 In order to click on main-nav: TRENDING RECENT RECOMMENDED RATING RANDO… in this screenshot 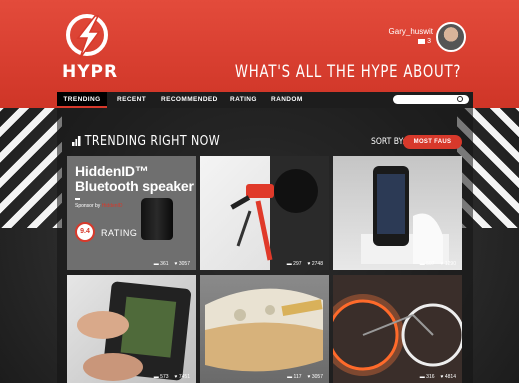, I will do `click(265, 100)`.